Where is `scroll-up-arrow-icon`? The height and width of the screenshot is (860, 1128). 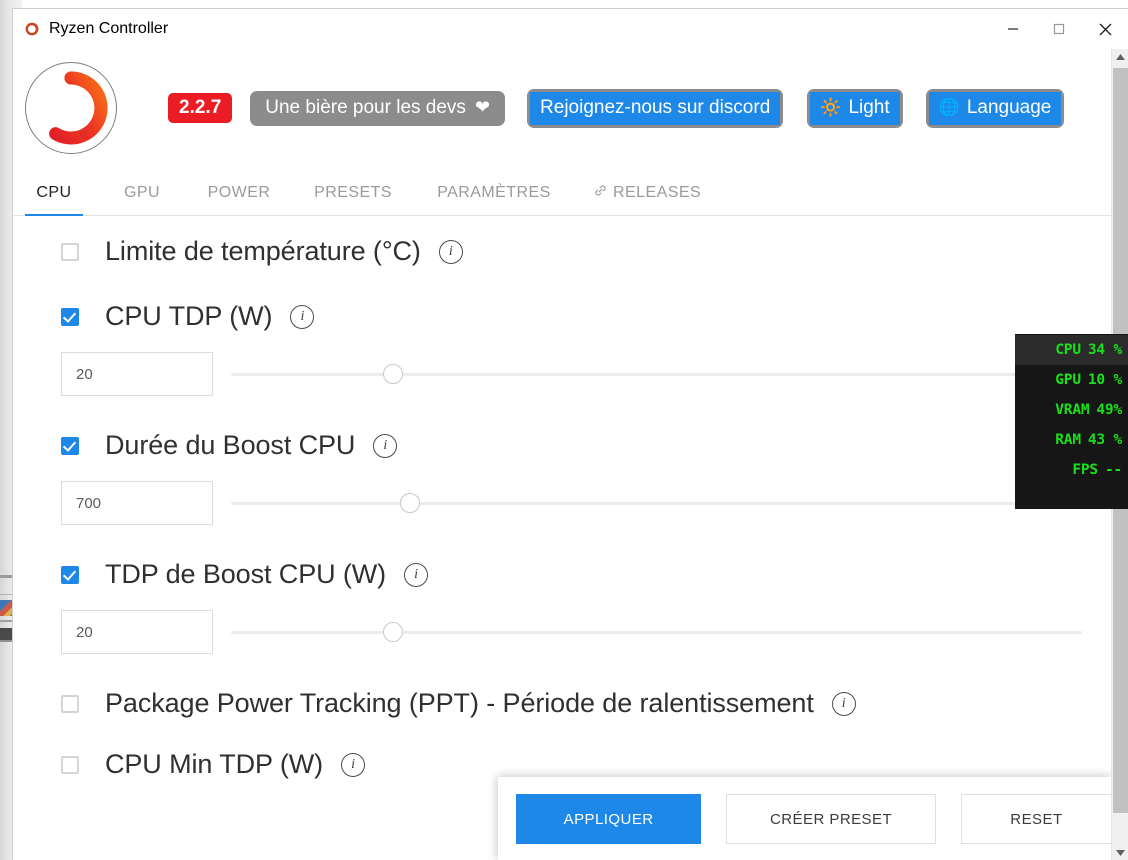 scroll-up-arrow-icon is located at coordinates (1120, 57).